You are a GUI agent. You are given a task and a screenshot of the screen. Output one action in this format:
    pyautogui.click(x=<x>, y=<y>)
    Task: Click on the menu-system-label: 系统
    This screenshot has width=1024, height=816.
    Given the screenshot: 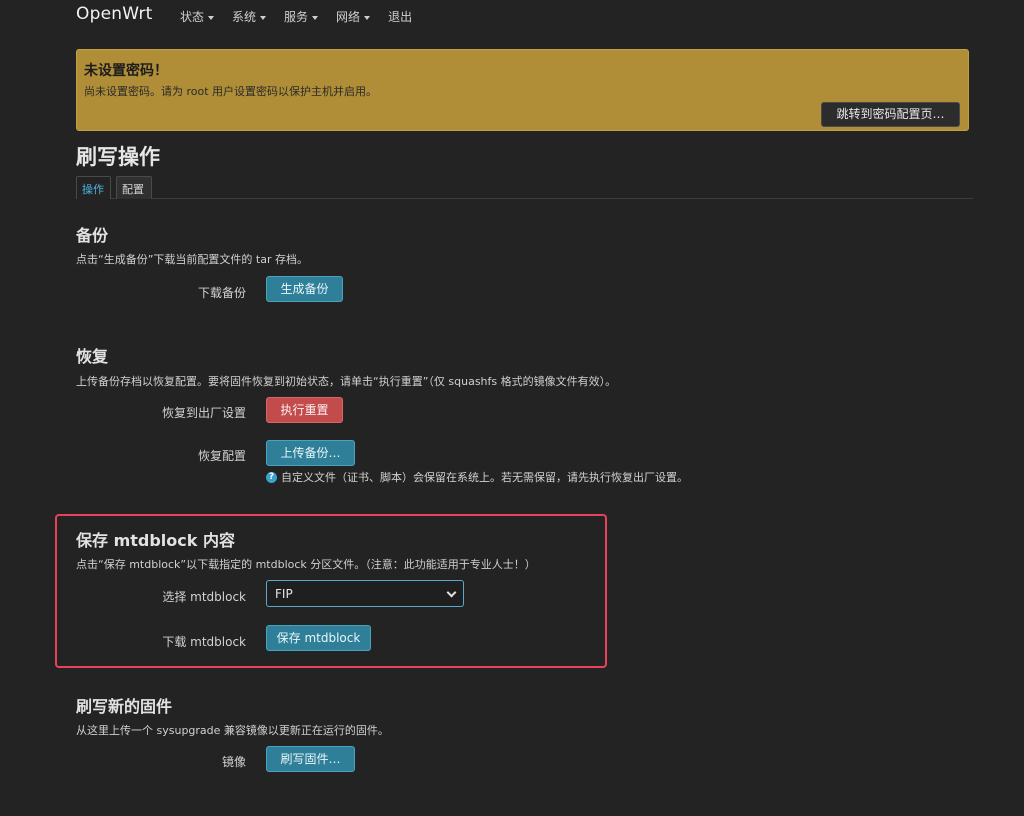 What is the action you would take?
    pyautogui.click(x=244, y=17)
    